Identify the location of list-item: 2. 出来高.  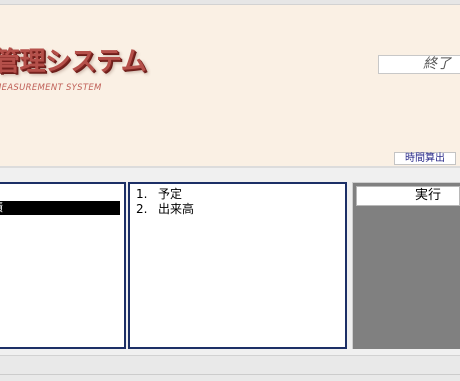
(165, 209).